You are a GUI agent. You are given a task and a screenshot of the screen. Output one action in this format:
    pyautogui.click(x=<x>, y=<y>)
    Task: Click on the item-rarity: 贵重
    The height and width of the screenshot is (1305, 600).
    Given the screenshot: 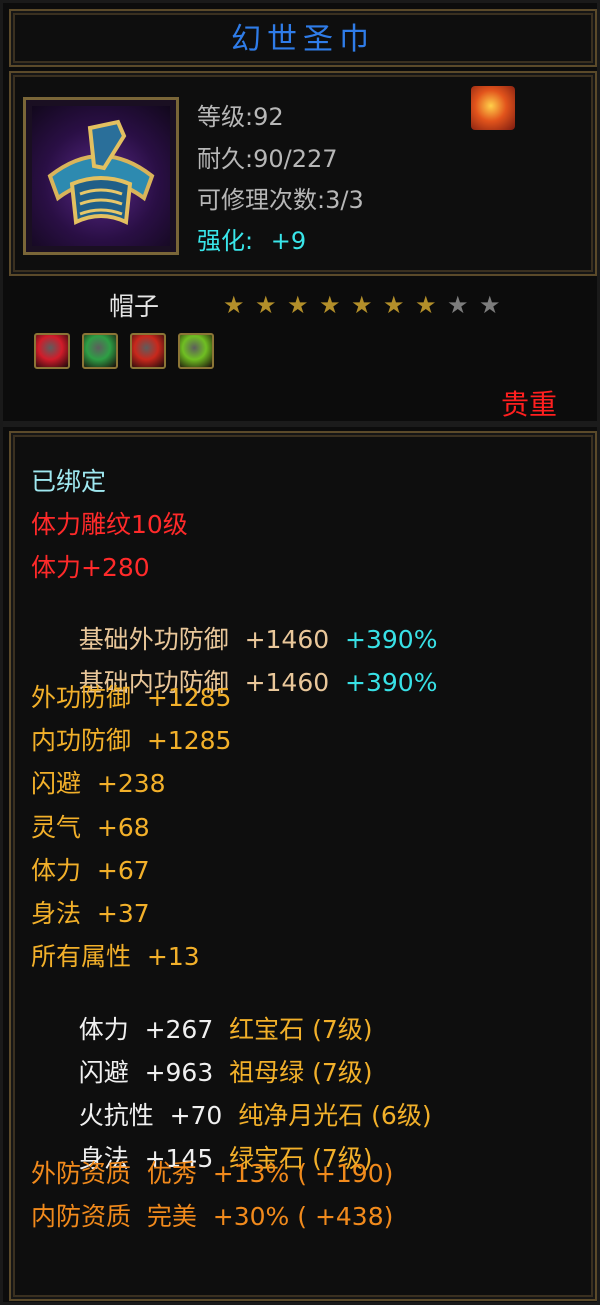 What is the action you would take?
    pyautogui.click(x=529, y=404)
    